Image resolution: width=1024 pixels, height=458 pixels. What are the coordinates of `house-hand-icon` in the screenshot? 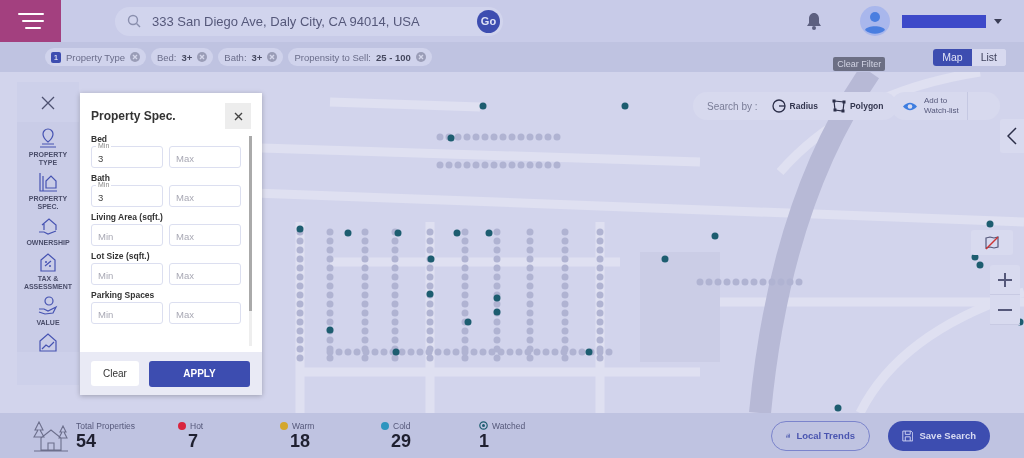 It's located at (48, 226).